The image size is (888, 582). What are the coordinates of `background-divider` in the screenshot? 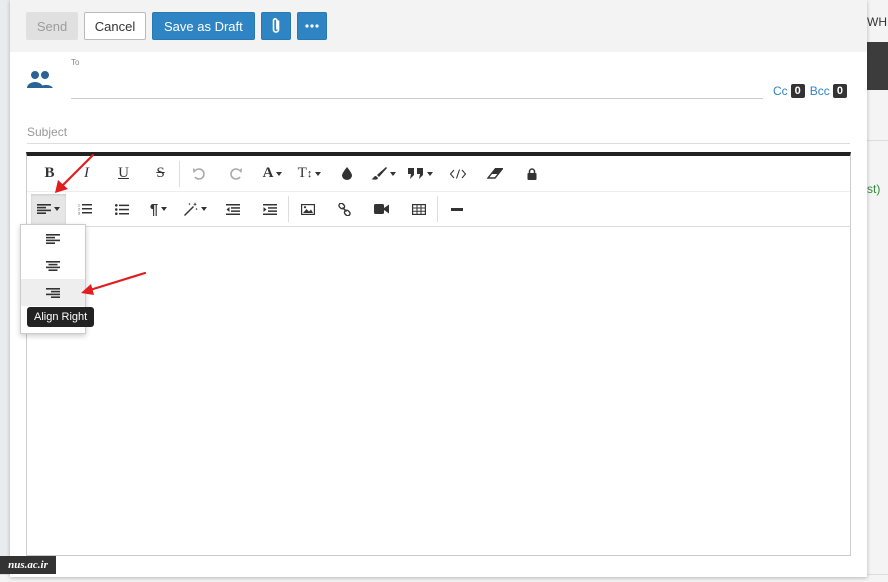 It's located at (877, 140).